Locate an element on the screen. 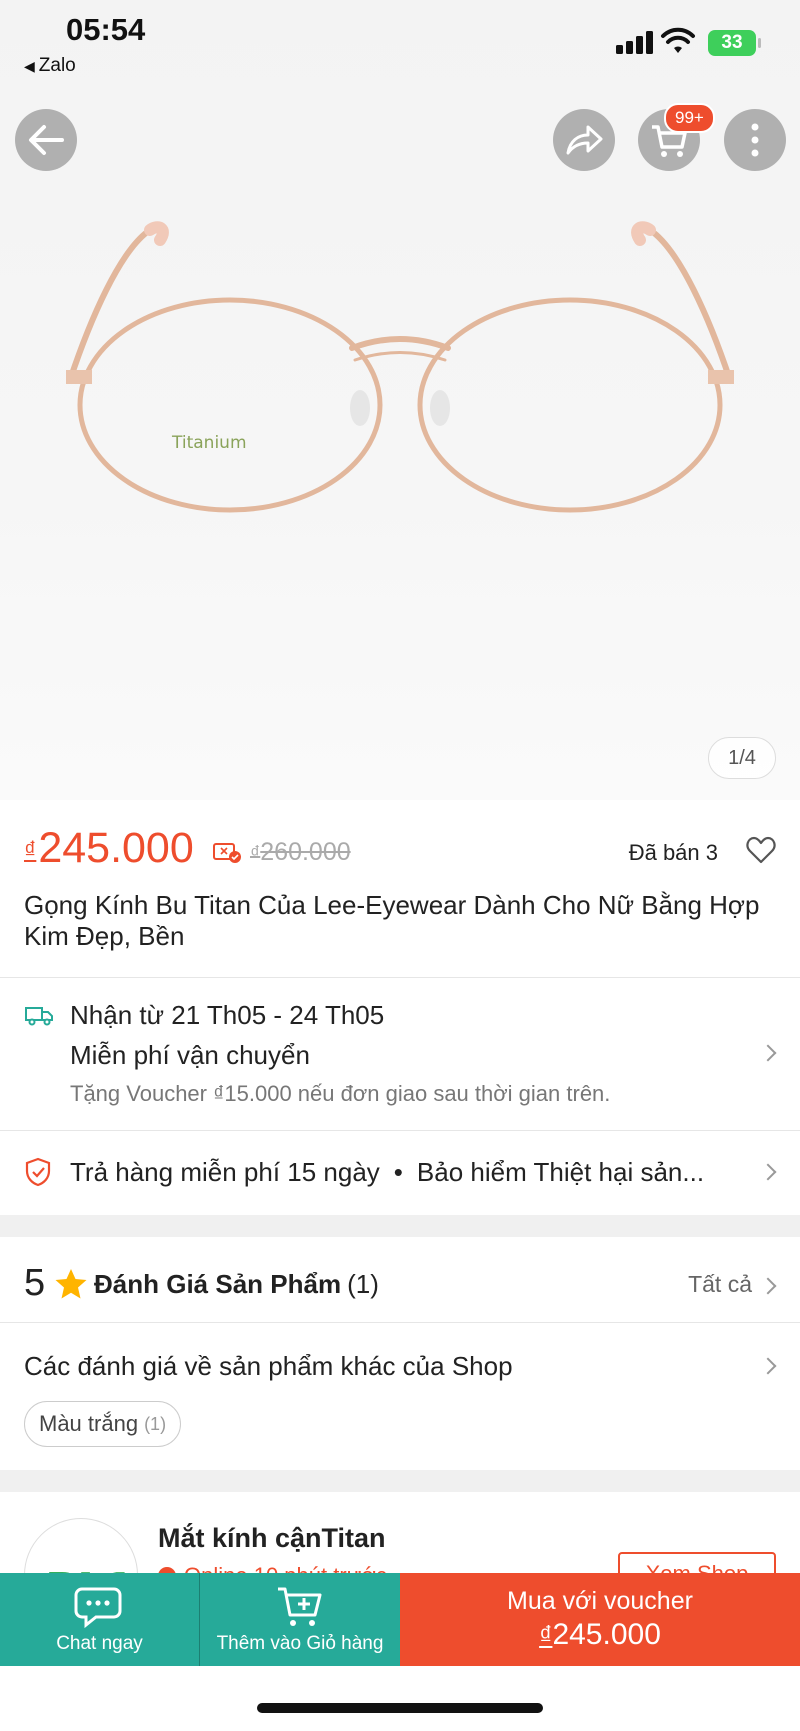  add-to-cart-button: Thêm vào Giỏ hàng is located at coordinates (299, 1619).